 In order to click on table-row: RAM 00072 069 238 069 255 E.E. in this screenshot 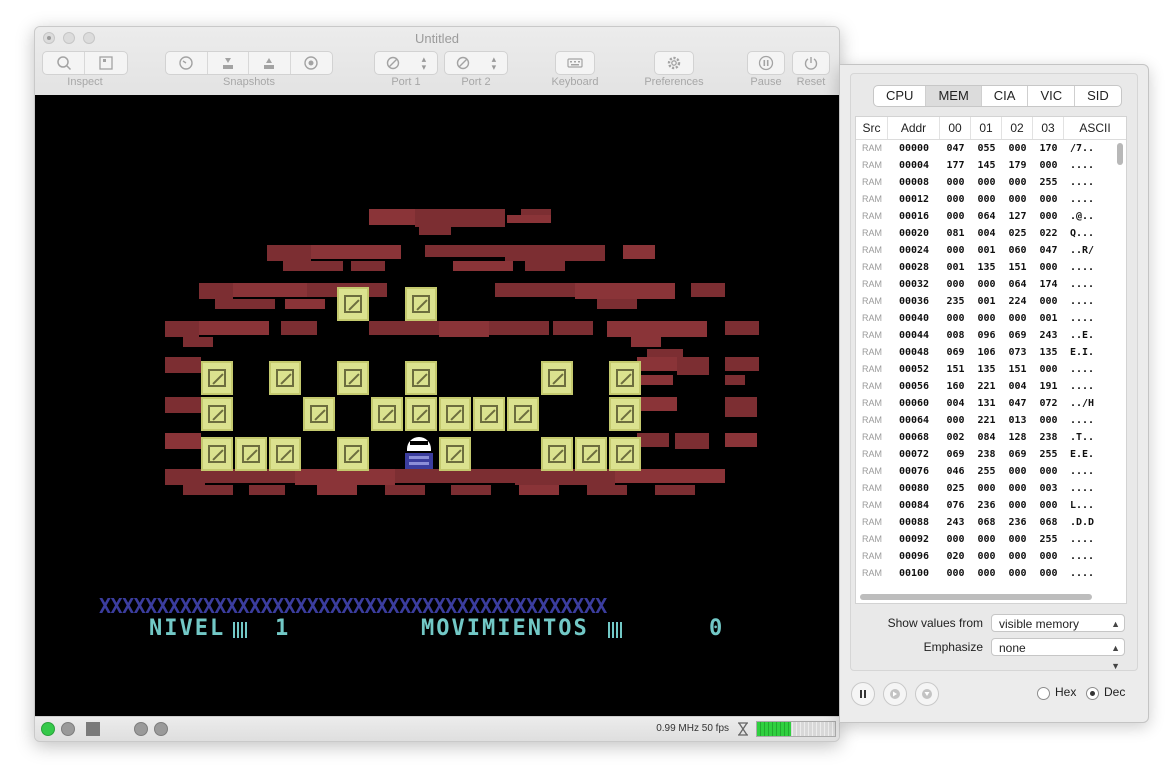, I will do `click(991, 454)`.